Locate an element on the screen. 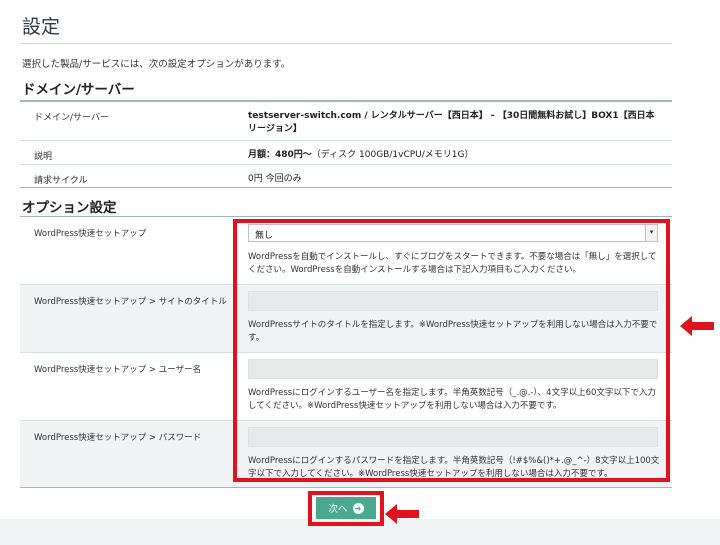 The image size is (720, 545). page-title: 設定 is located at coordinates (41, 27).